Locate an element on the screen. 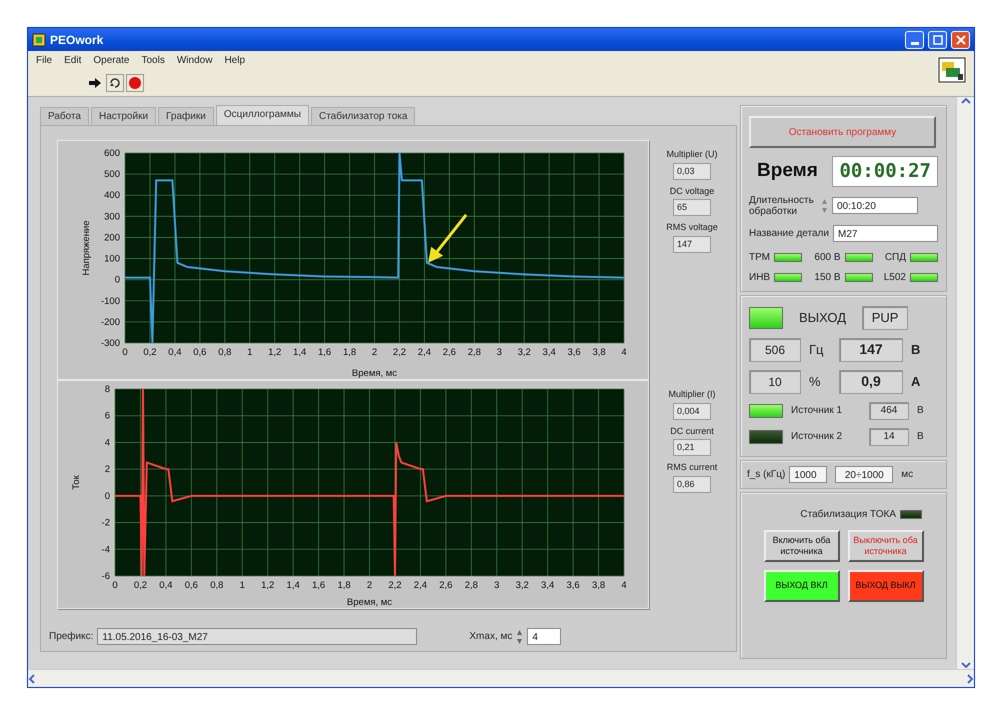  tick-label: 200 is located at coordinates (112, 238).